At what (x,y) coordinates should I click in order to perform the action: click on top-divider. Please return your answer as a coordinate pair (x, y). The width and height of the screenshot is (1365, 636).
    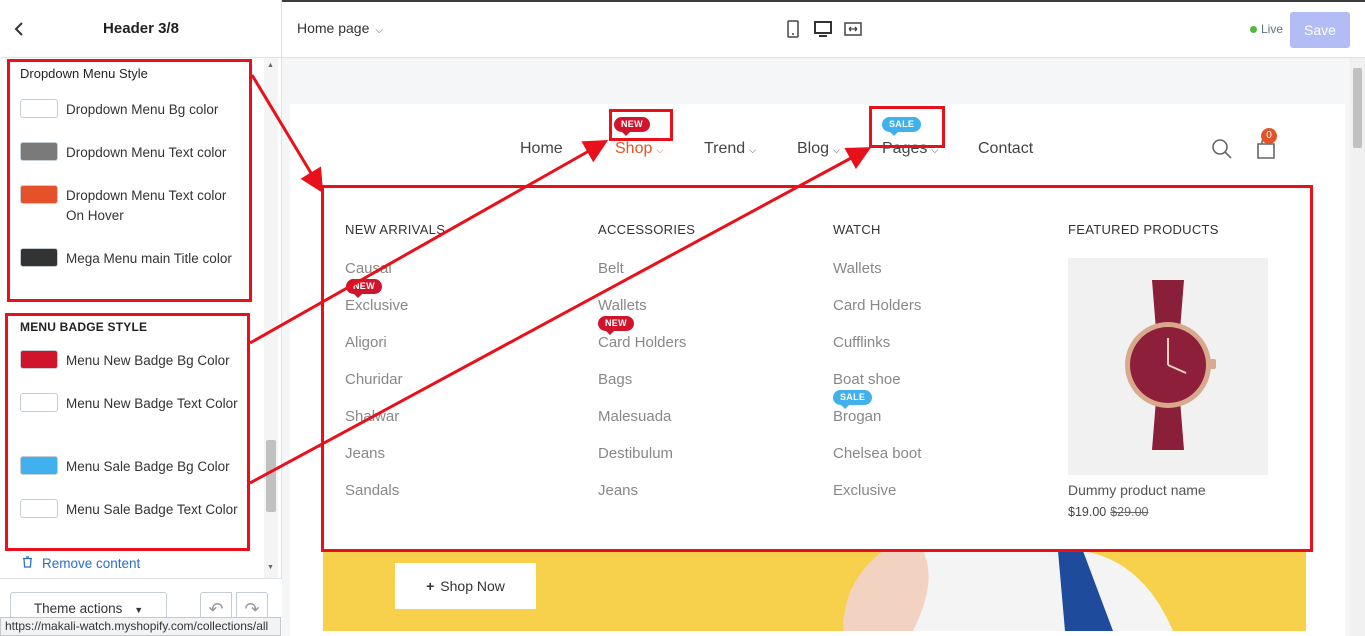
    Looking at the image, I should click on (823, 1).